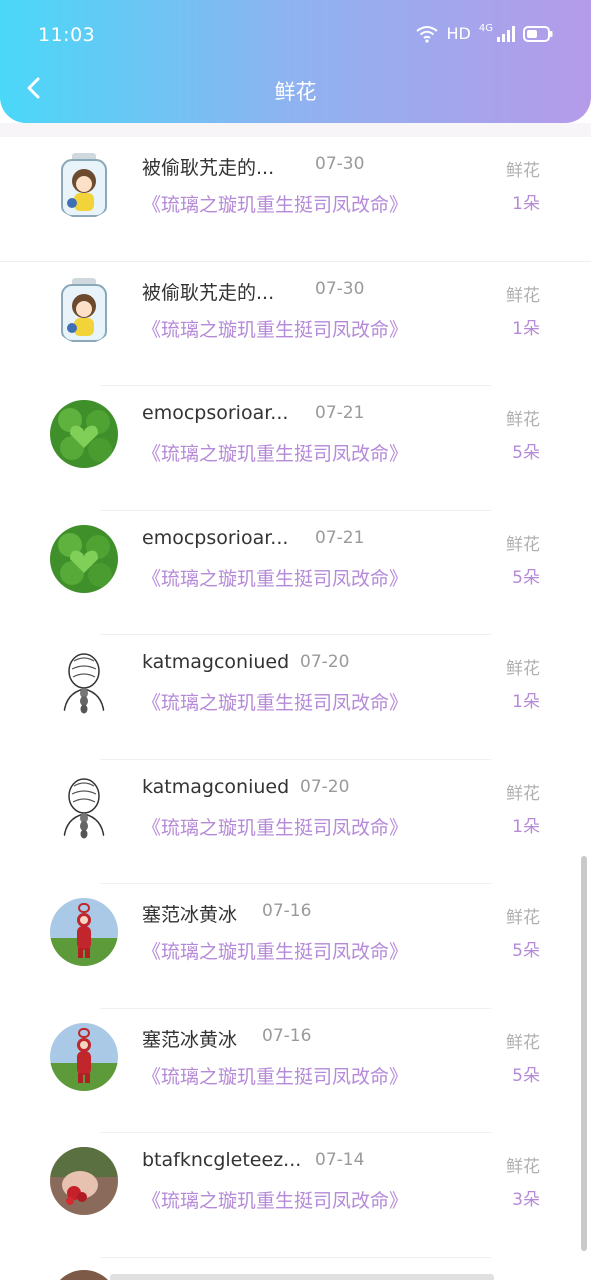  Describe the element at coordinates (295, 92) in the screenshot. I see `page-title: 鲜花` at that location.